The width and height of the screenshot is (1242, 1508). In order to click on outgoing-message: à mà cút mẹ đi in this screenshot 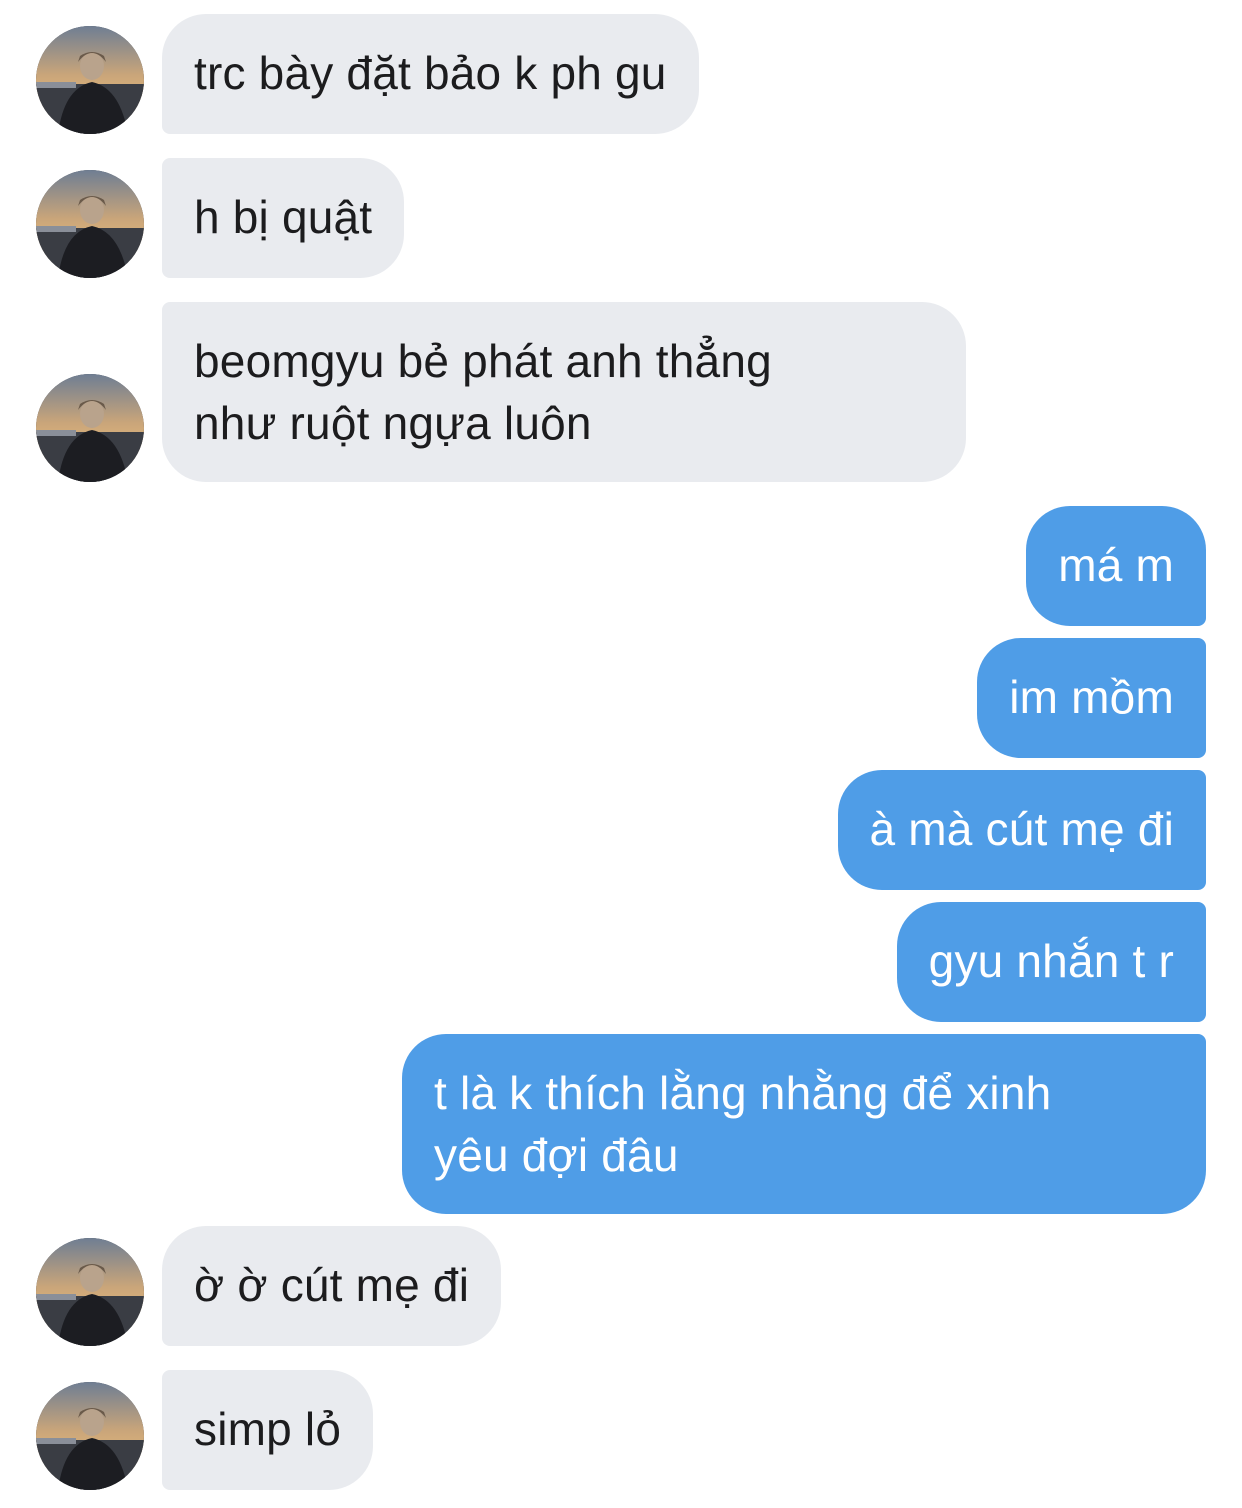, I will do `click(1021, 830)`.